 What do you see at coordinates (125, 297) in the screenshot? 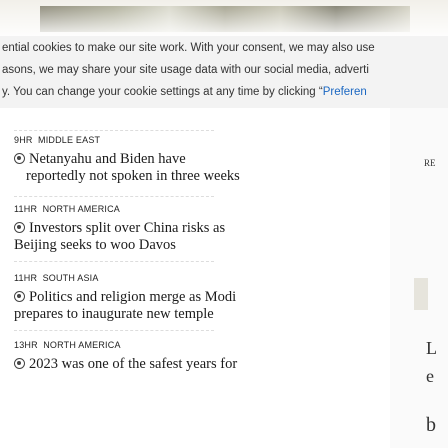
I see `headline-link-3: Politics and religion merge as Modi` at bounding box center [125, 297].